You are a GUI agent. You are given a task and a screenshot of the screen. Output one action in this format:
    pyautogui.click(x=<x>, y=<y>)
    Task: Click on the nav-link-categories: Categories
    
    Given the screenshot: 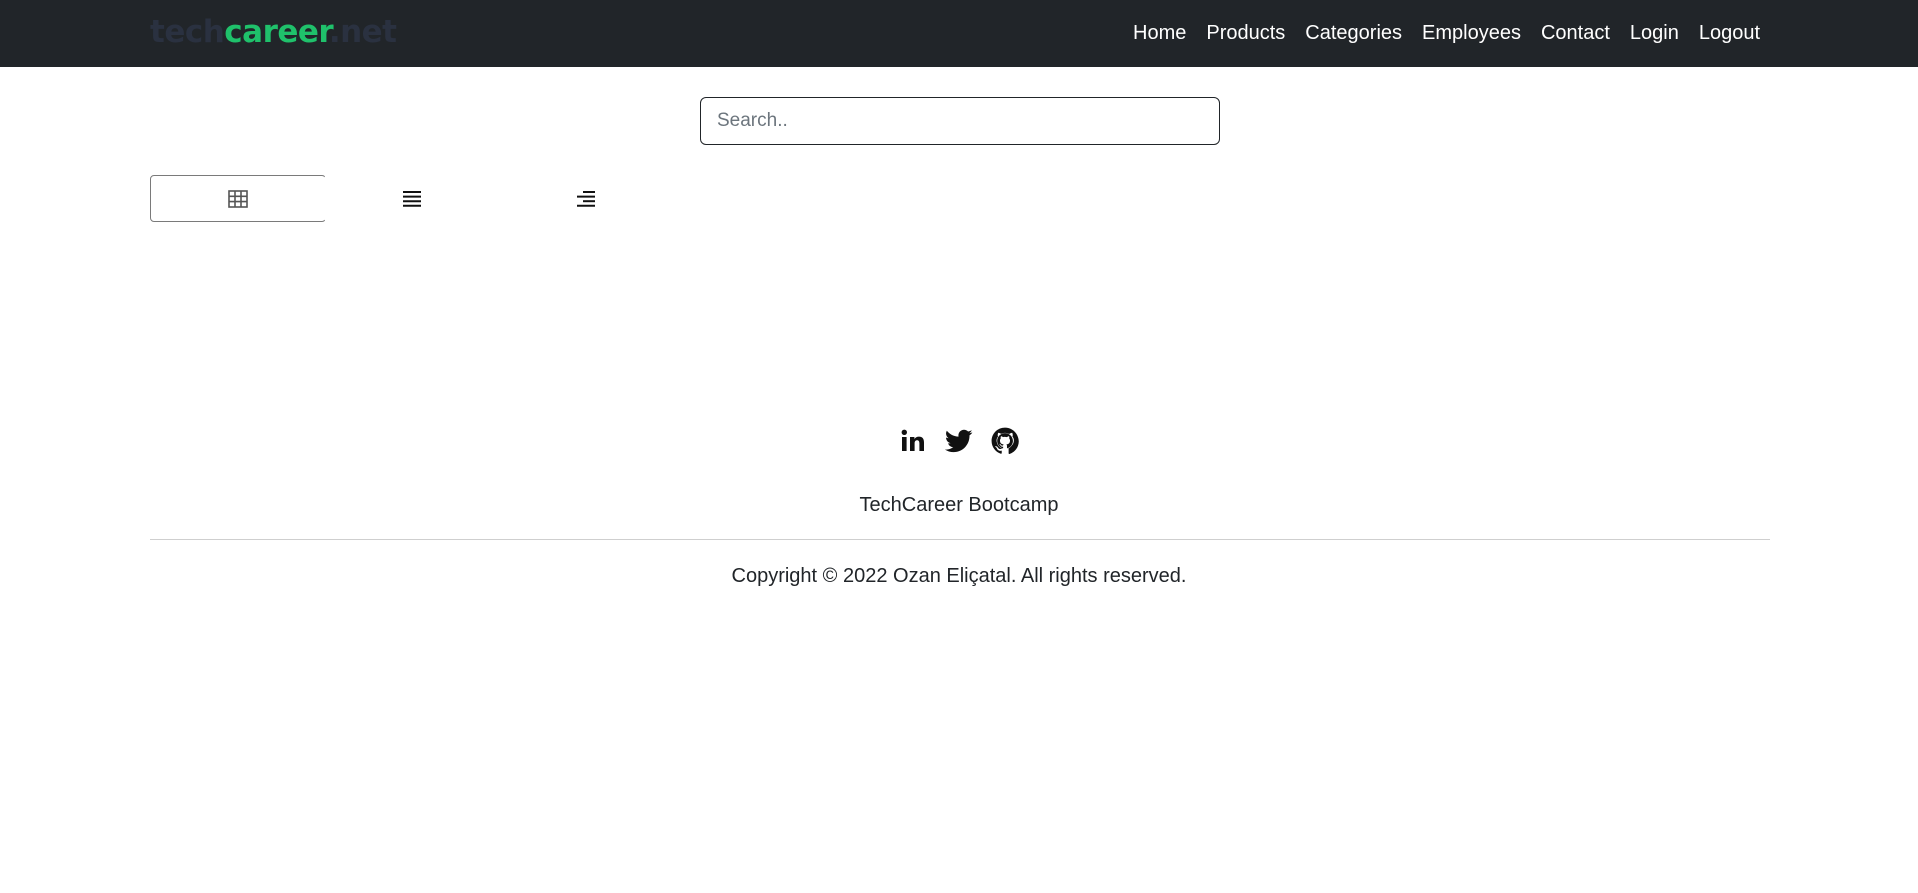 What is the action you would take?
    pyautogui.click(x=1353, y=33)
    